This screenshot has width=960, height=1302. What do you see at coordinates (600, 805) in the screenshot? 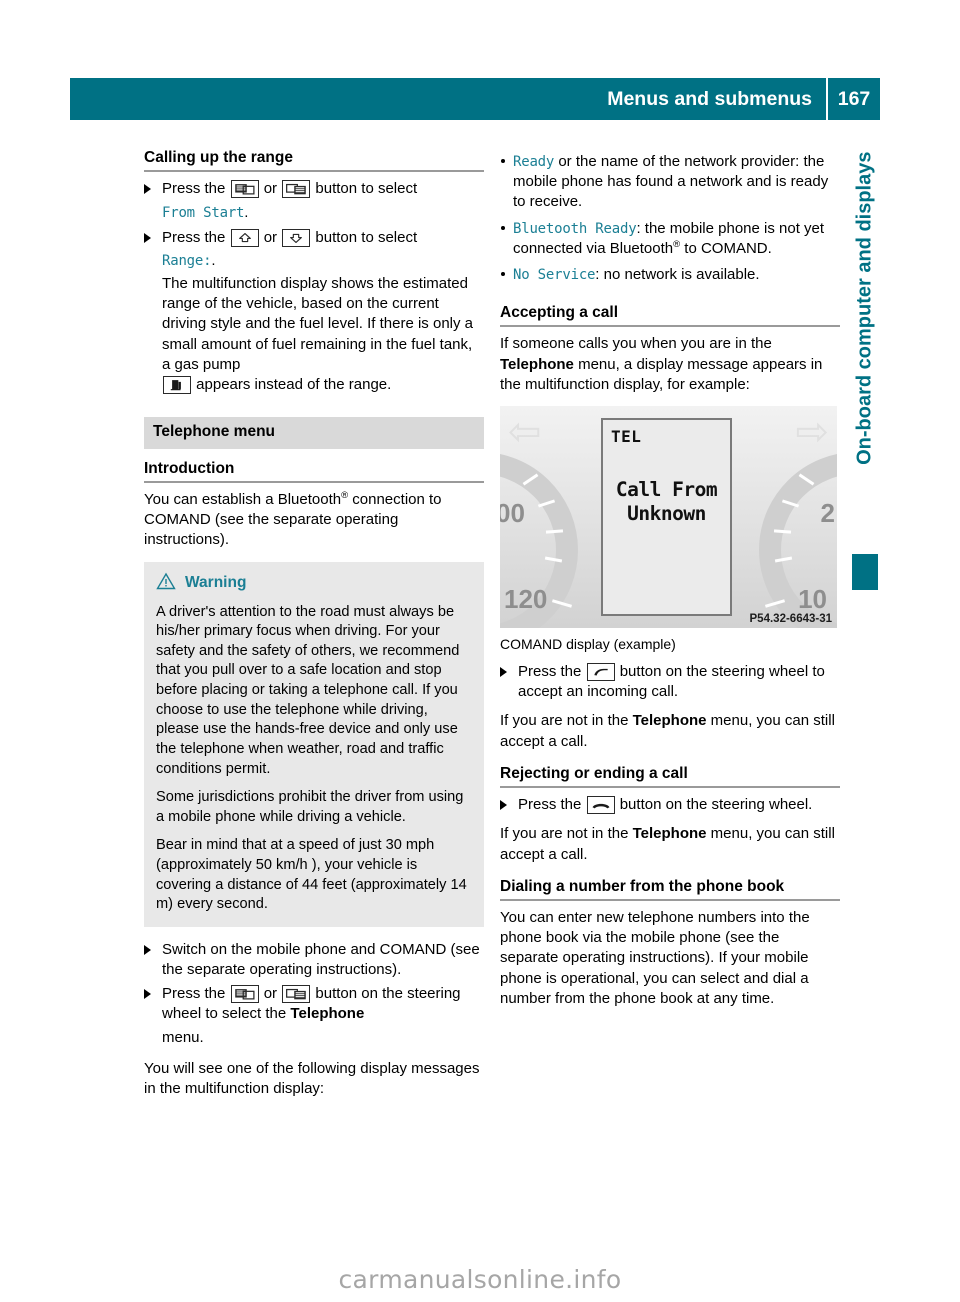
I see `phone-reject-button-icon` at bounding box center [600, 805].